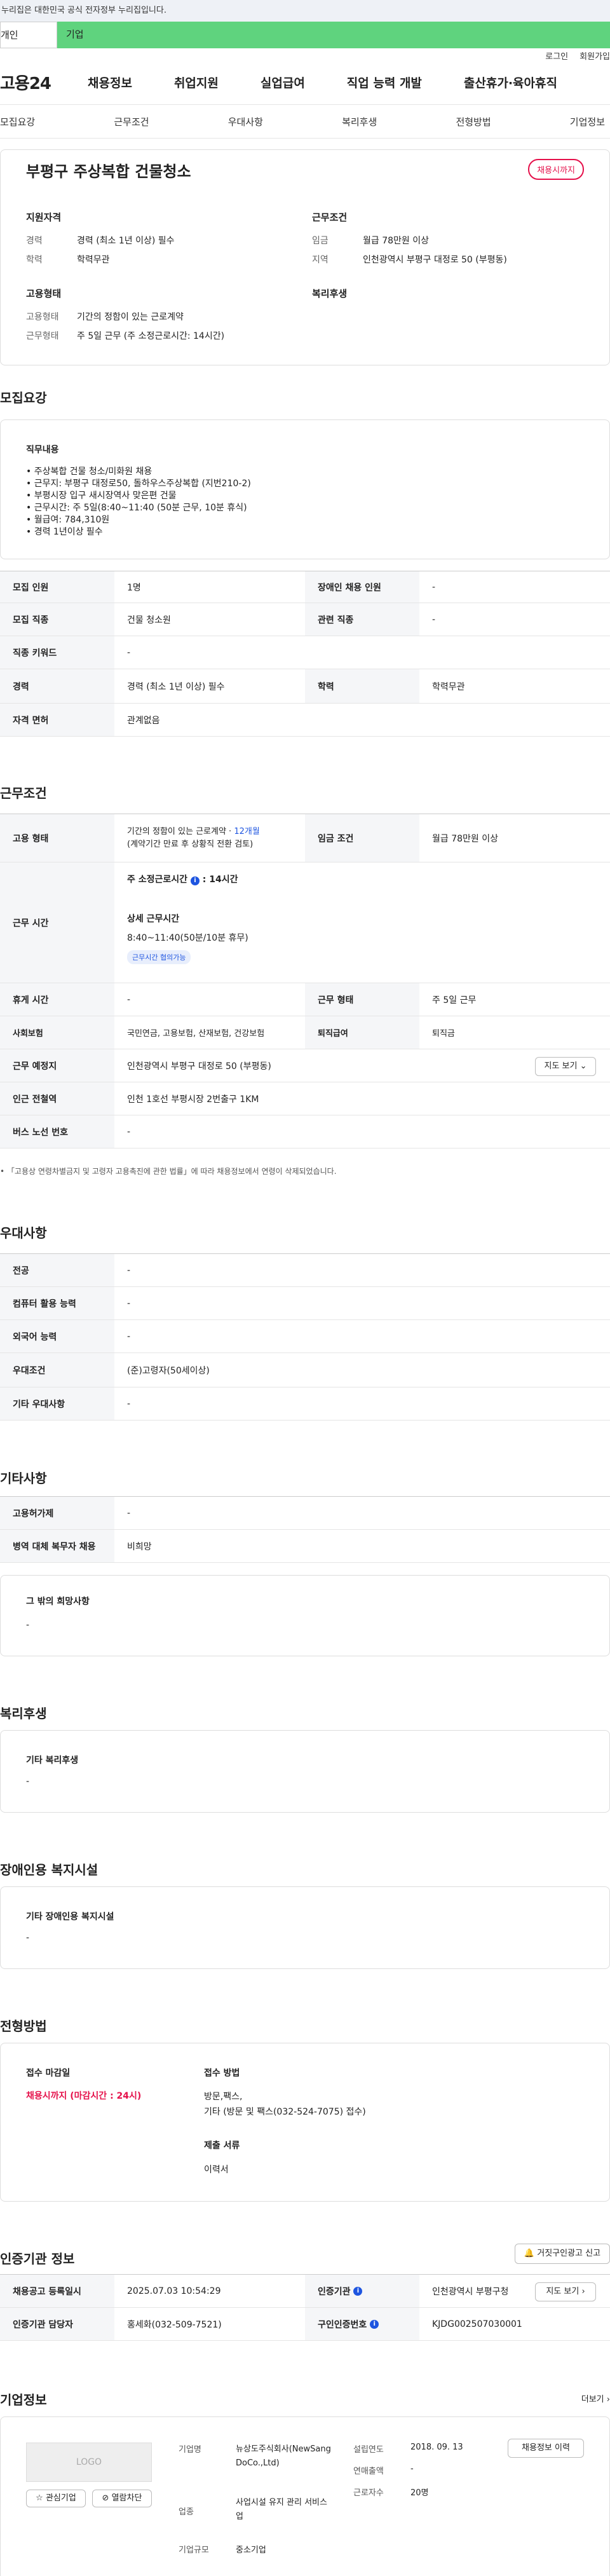 The image size is (610, 2576). What do you see at coordinates (57, 1065) in the screenshot?
I see `cell-th: 근무 예정지` at bounding box center [57, 1065].